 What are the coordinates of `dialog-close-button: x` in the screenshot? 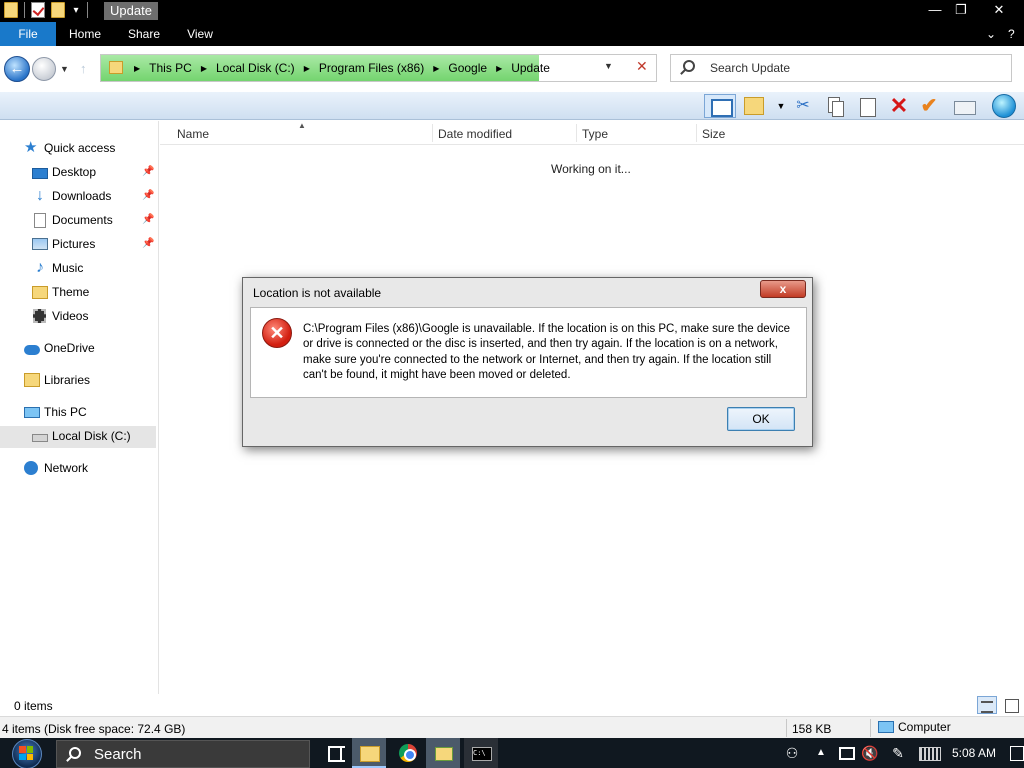 It's located at (783, 289).